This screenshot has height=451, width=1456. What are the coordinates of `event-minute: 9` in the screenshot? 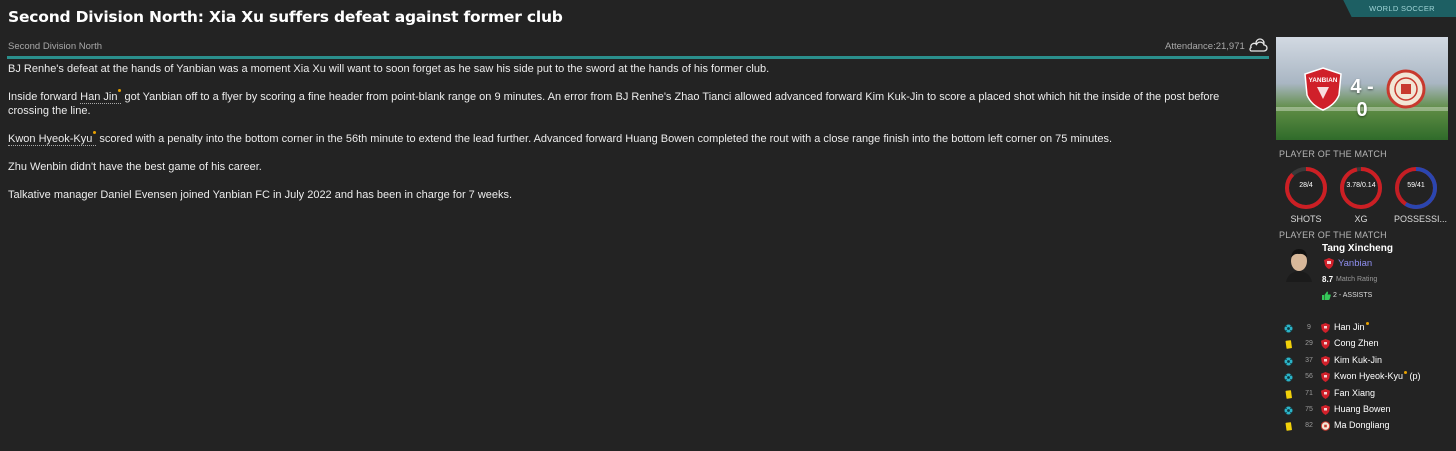 It's located at (1309, 327).